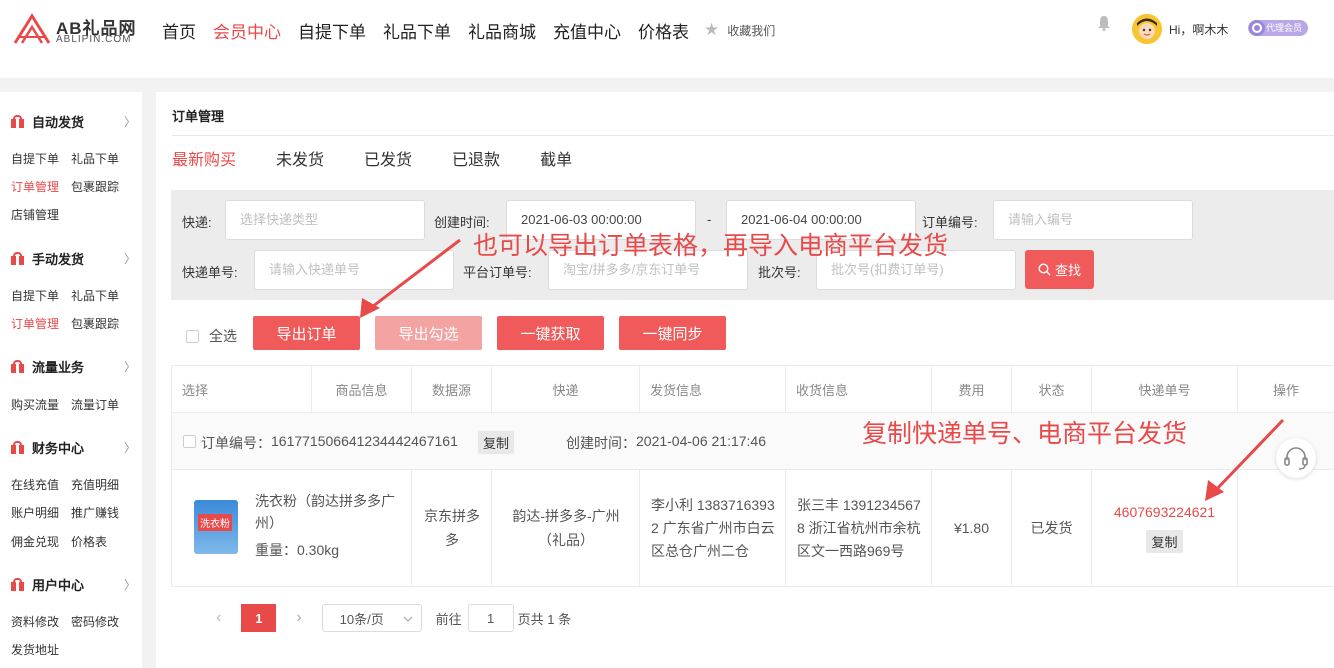  I want to click on order-no-input: 请输入编号, so click(1093, 220).